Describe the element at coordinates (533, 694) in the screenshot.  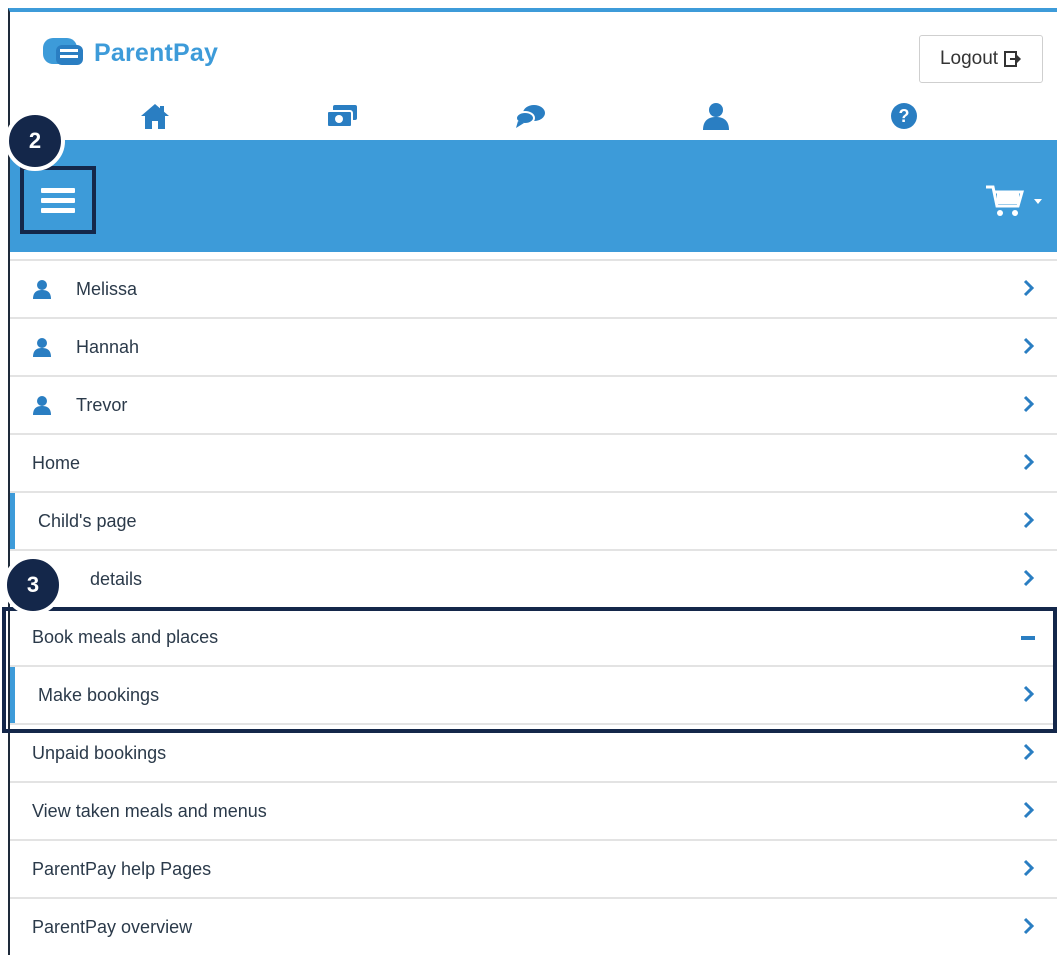
I see `menu-item-make-bookings: Make bookings` at that location.